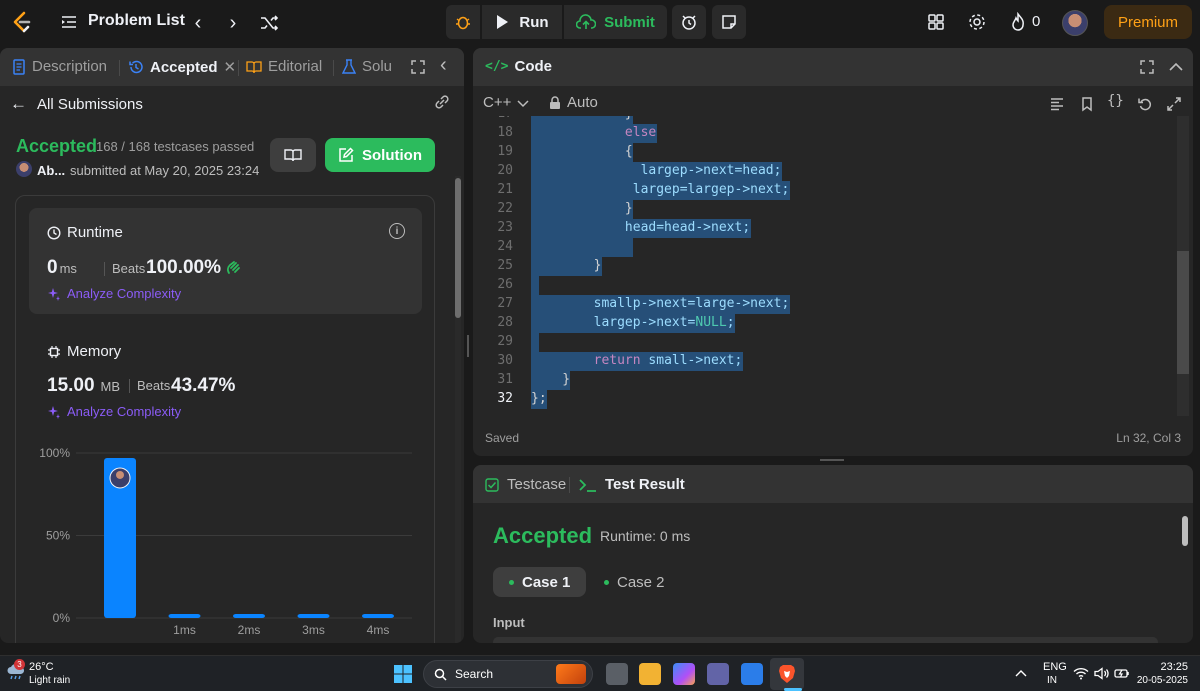  I want to click on code-line: 18 else, so click(825, 133).